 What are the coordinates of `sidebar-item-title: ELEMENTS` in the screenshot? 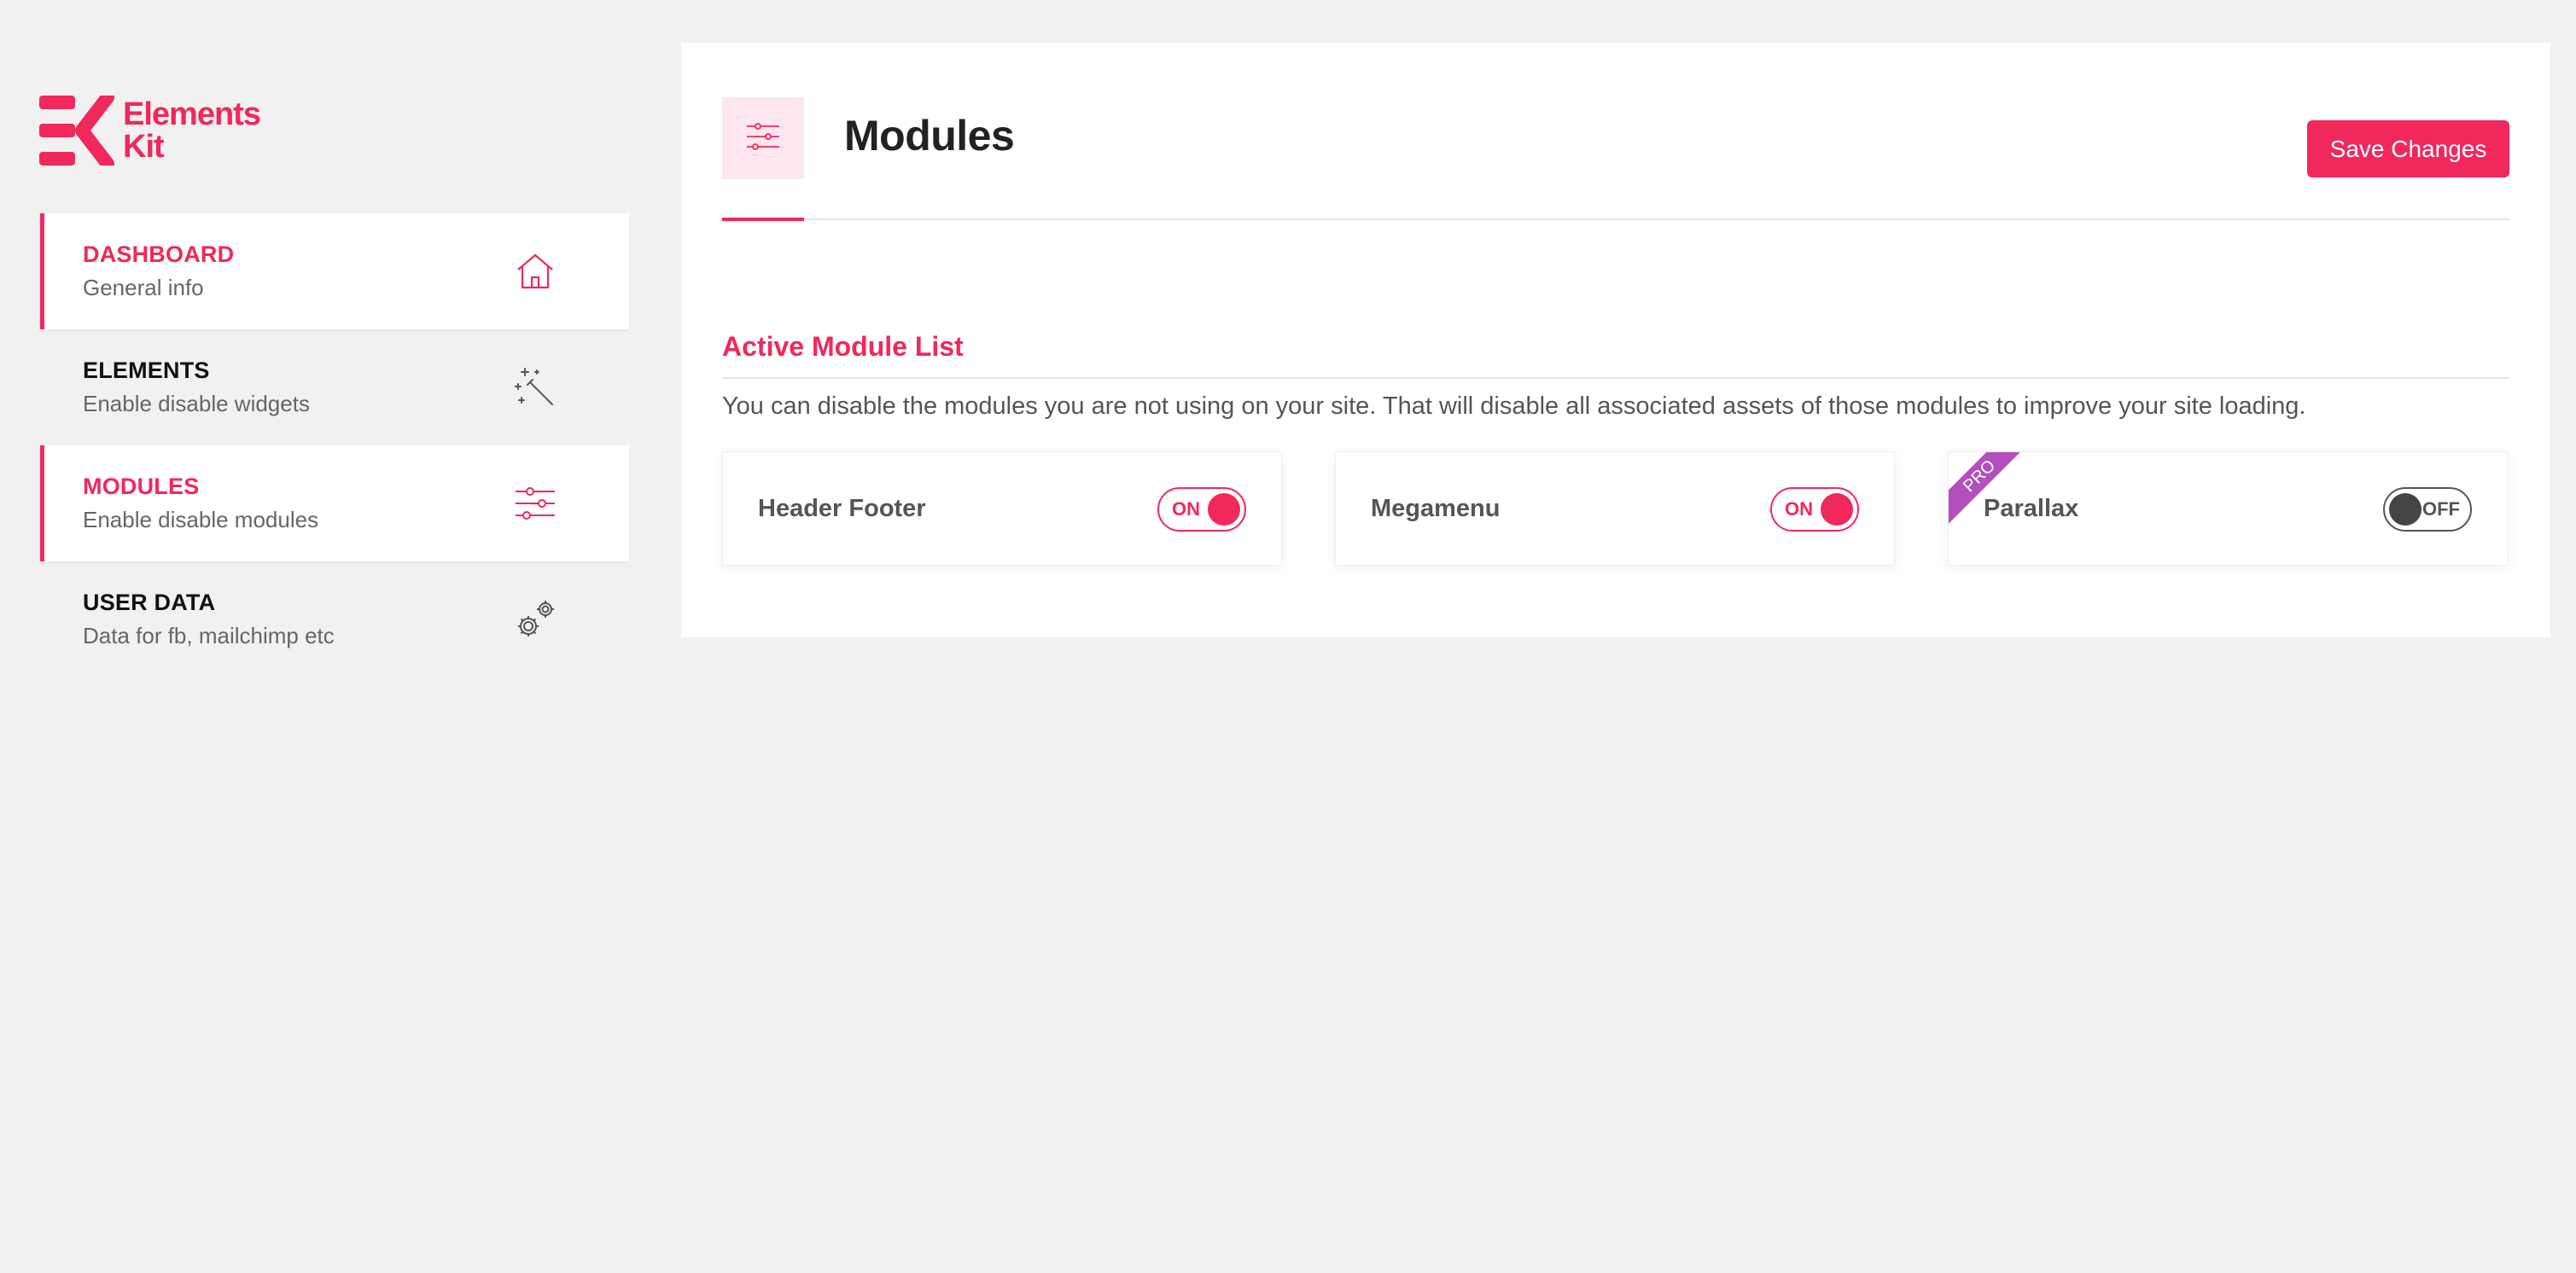 It's located at (146, 370).